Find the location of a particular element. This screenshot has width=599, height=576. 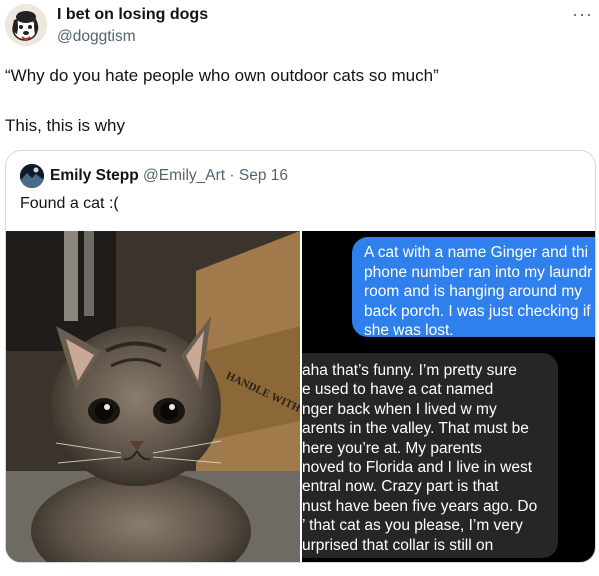

quoted-meta: Emily Stepp @Emily_Art · Sep 16 is located at coordinates (169, 176).